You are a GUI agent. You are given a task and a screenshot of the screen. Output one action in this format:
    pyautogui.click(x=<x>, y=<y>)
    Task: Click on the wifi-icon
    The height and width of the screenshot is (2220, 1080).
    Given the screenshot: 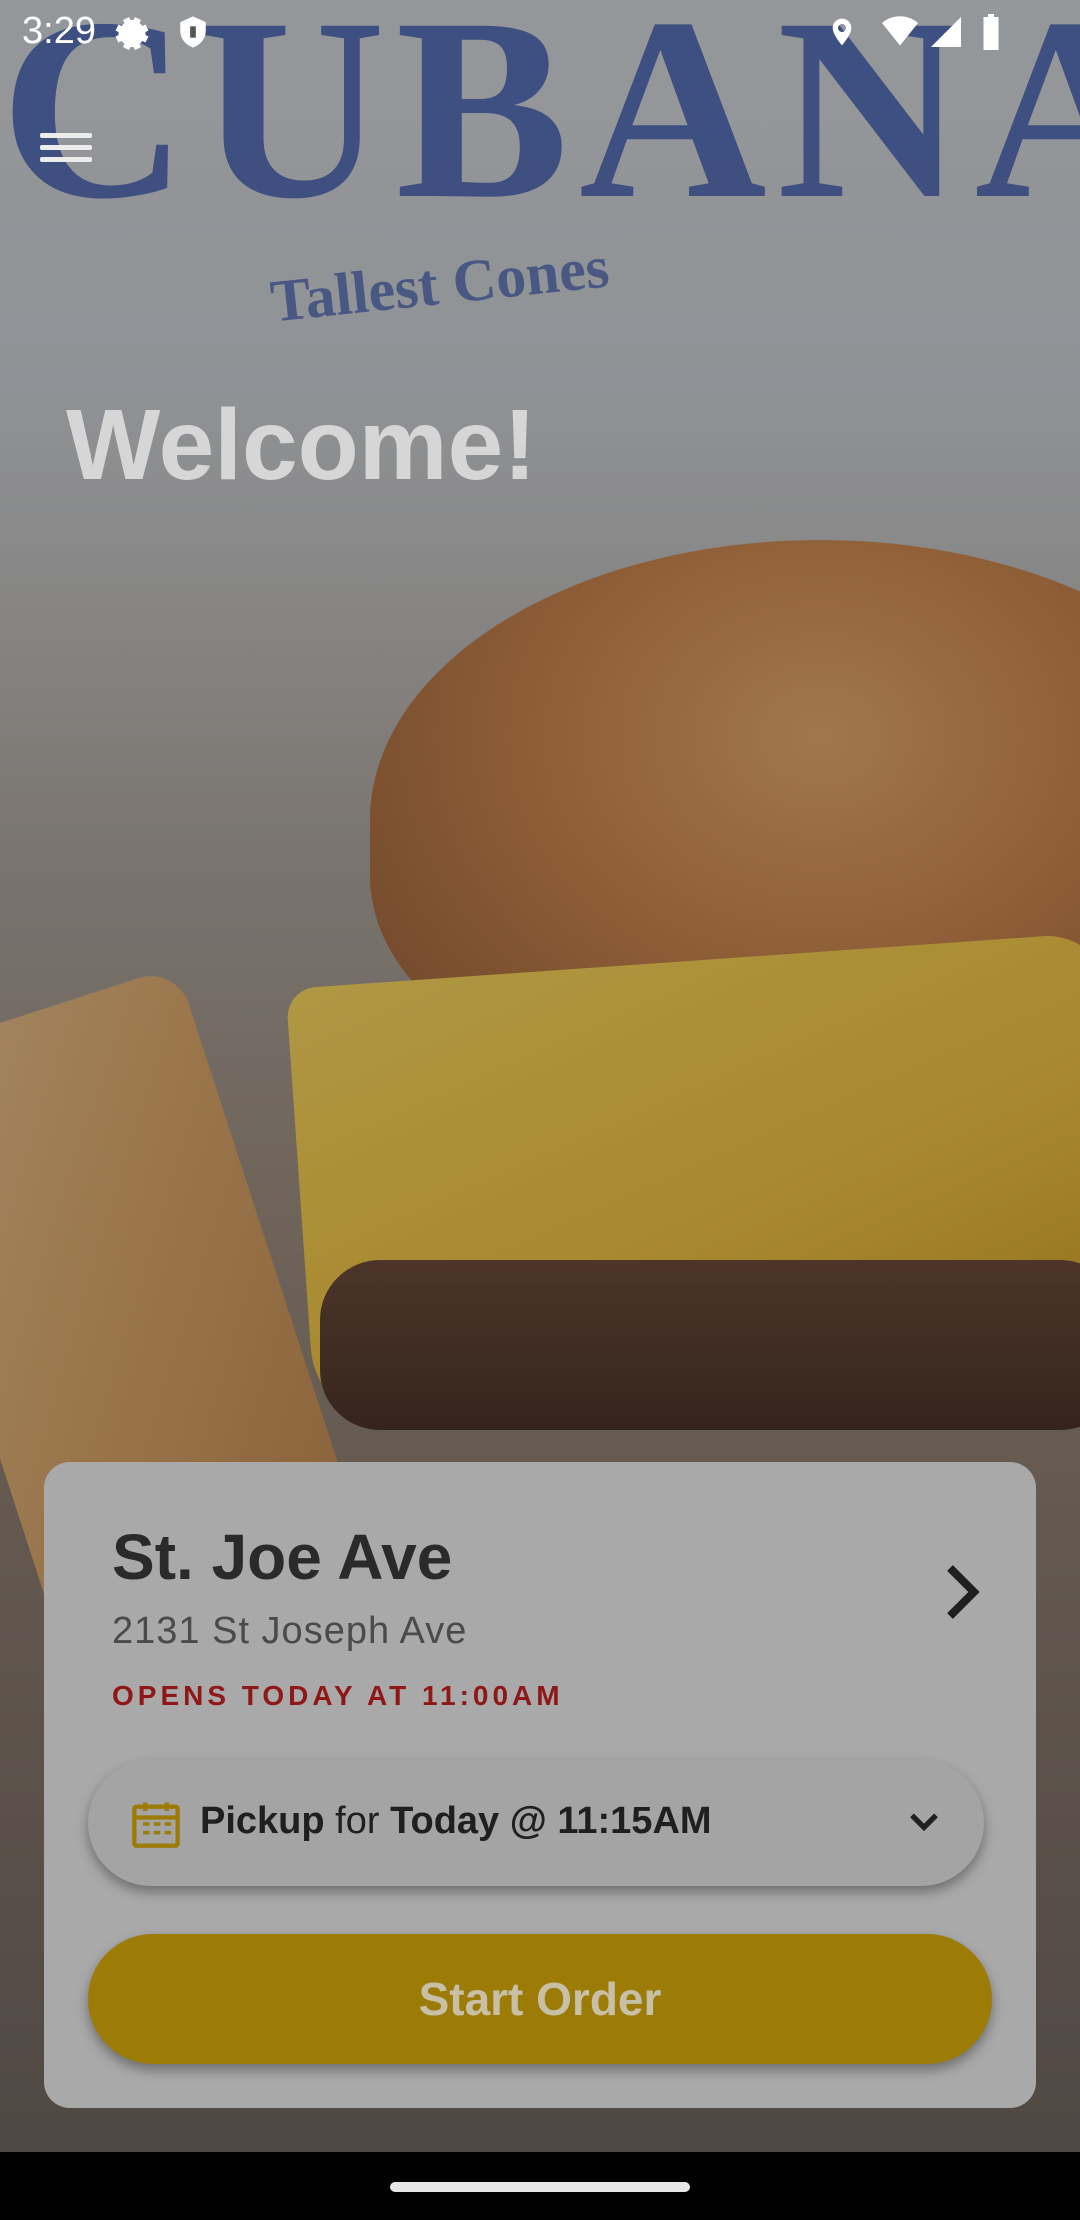 What is the action you would take?
    pyautogui.click(x=900, y=31)
    